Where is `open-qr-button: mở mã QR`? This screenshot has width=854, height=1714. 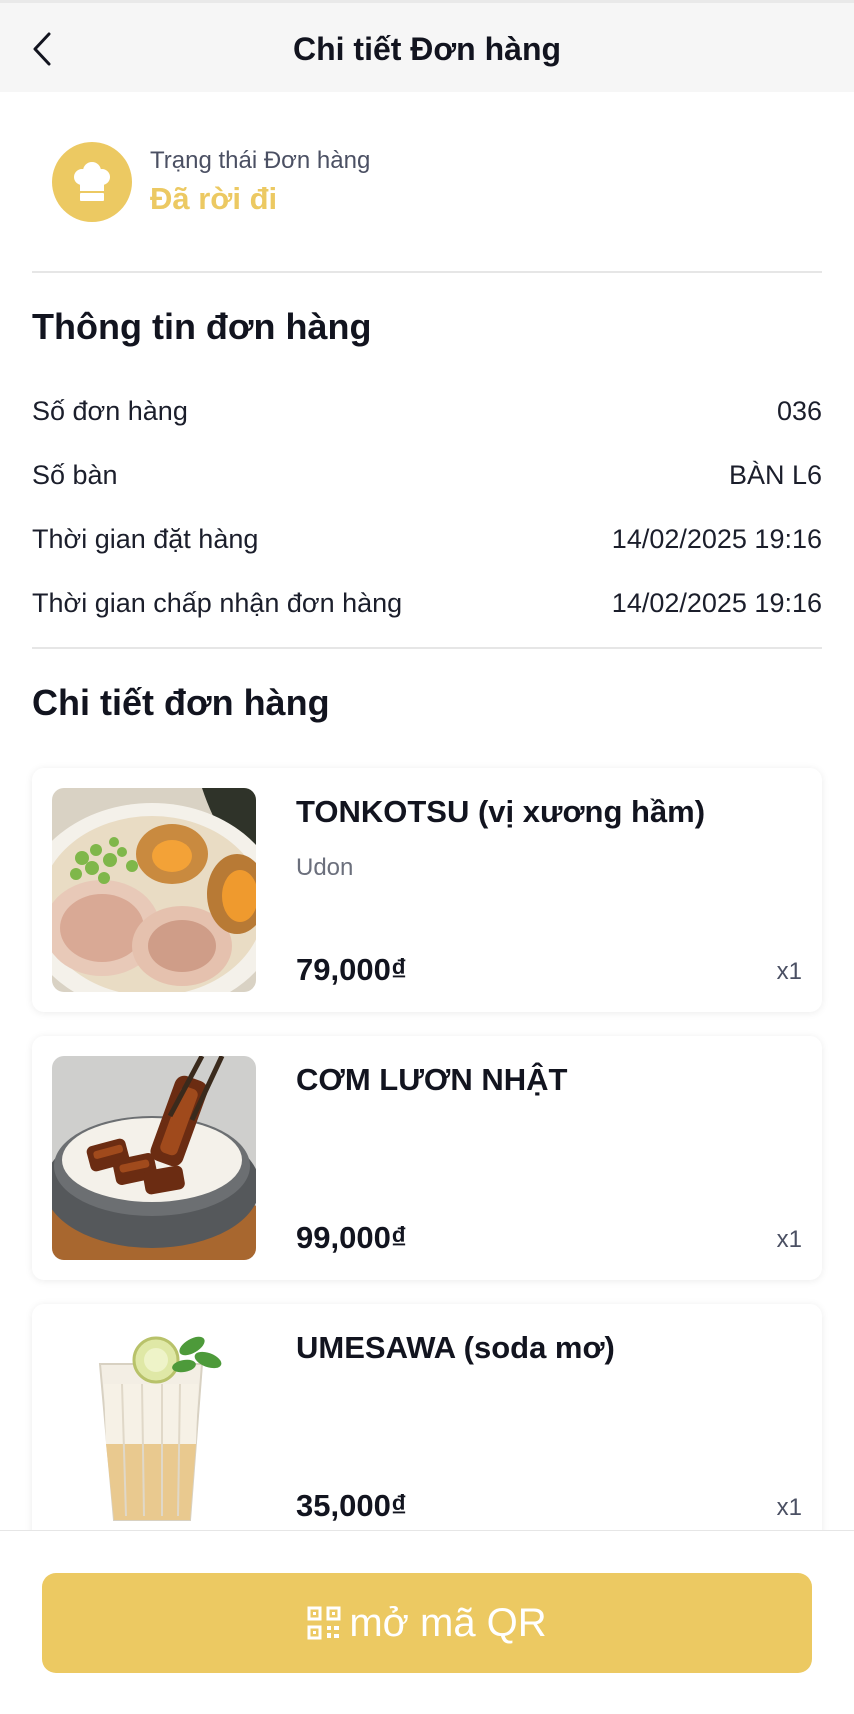 open-qr-button: mở mã QR is located at coordinates (427, 1623).